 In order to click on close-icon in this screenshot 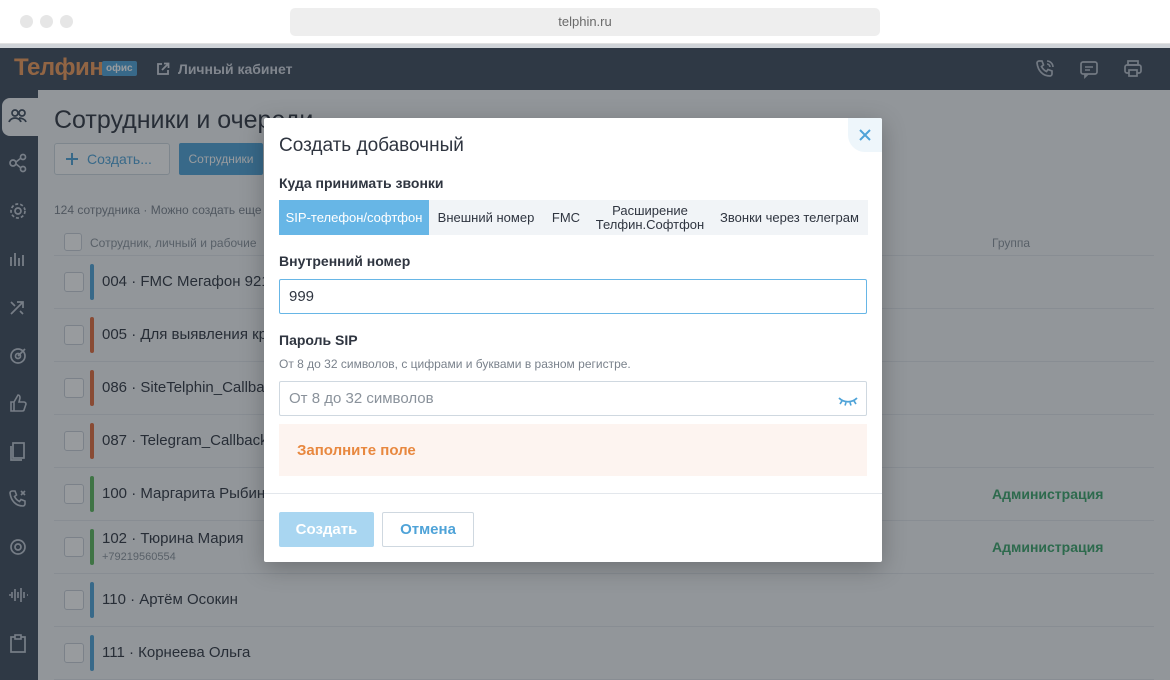, I will do `click(865, 135)`.